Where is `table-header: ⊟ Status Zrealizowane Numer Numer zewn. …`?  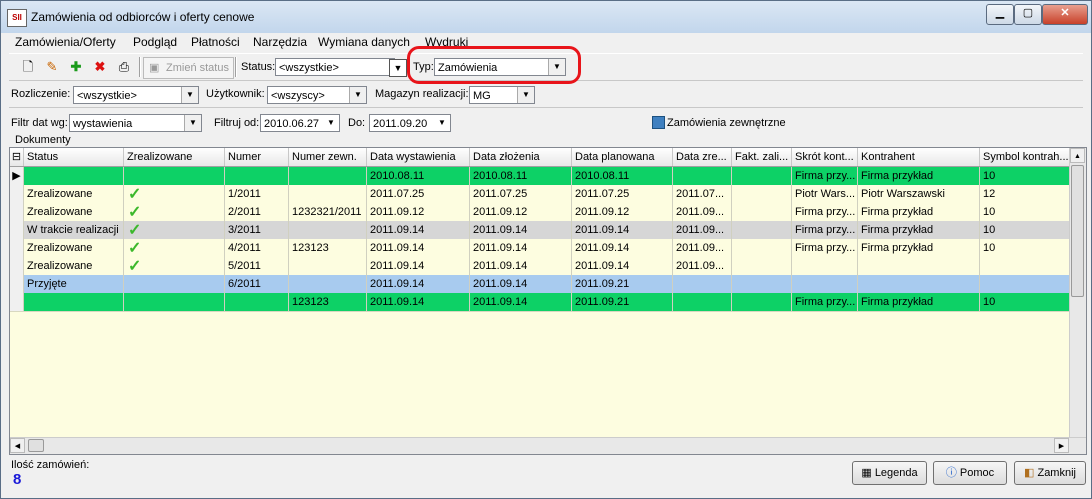 table-header: ⊟ Status Zrealizowane Numer Numer zewn. … is located at coordinates (540, 157).